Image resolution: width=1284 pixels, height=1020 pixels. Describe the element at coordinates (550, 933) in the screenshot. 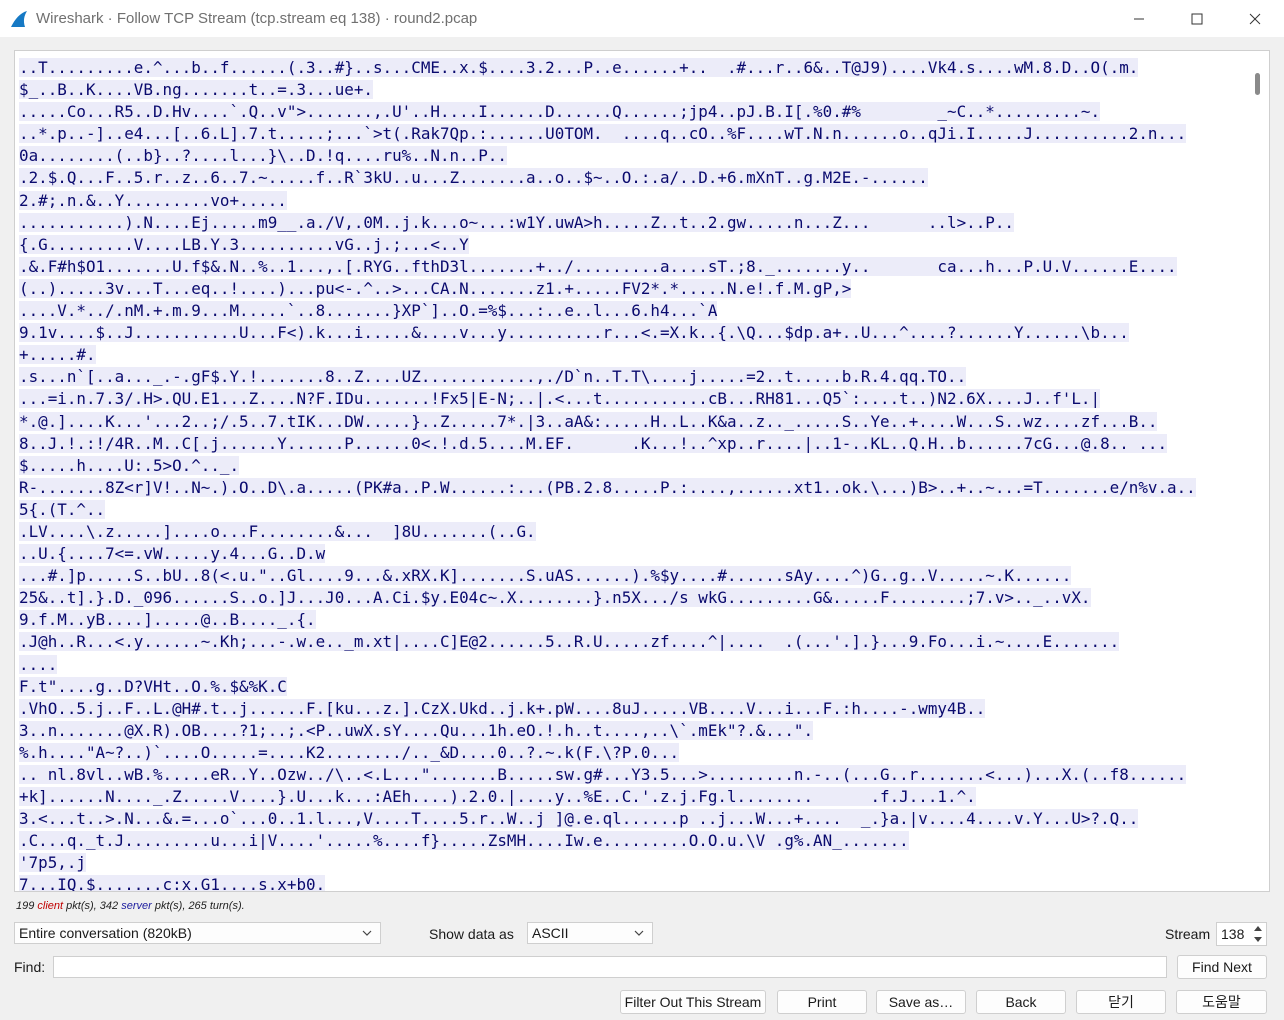

I see `show-data-select-value: ASCII` at that location.